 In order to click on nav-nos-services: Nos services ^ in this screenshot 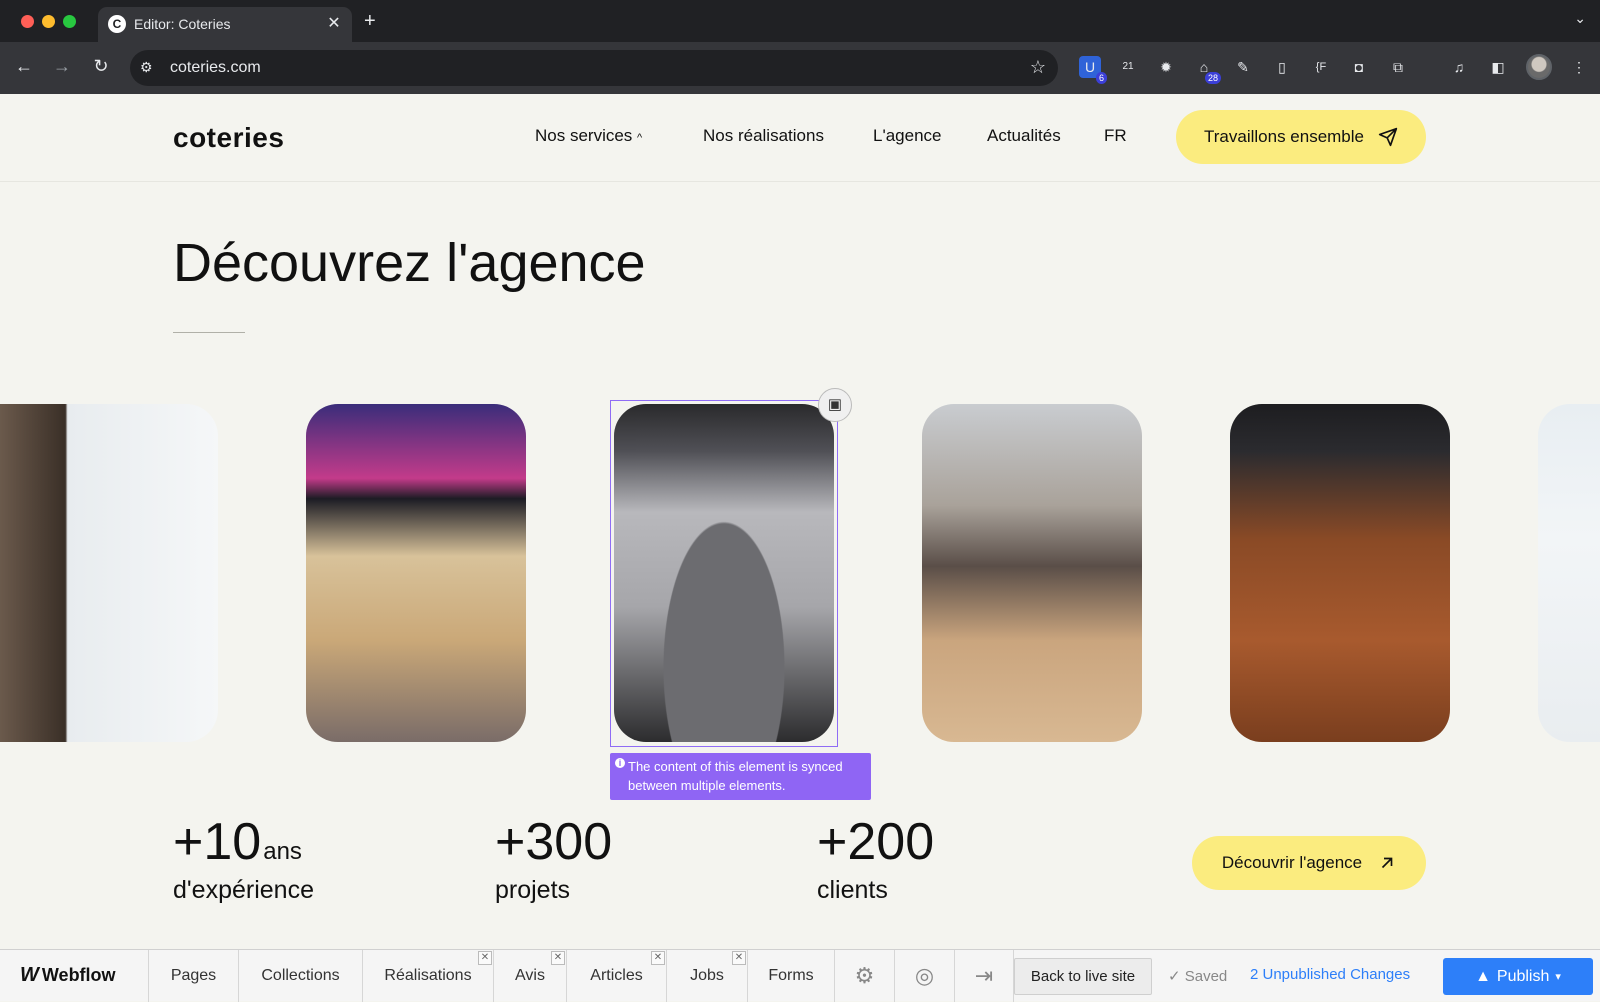, I will do `click(588, 136)`.